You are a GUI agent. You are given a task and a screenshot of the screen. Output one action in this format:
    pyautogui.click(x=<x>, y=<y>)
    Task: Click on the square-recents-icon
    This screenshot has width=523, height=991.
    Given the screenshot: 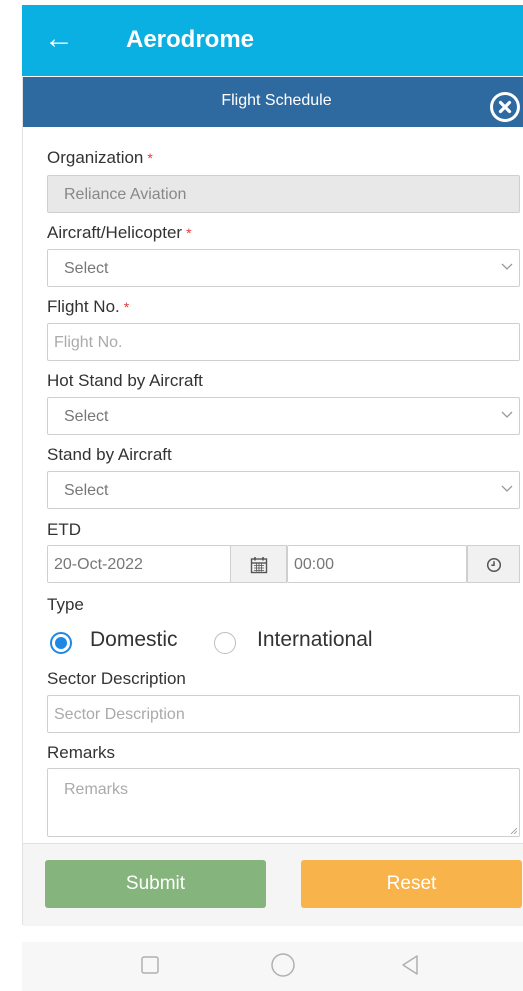 What is the action you would take?
    pyautogui.click(x=150, y=965)
    